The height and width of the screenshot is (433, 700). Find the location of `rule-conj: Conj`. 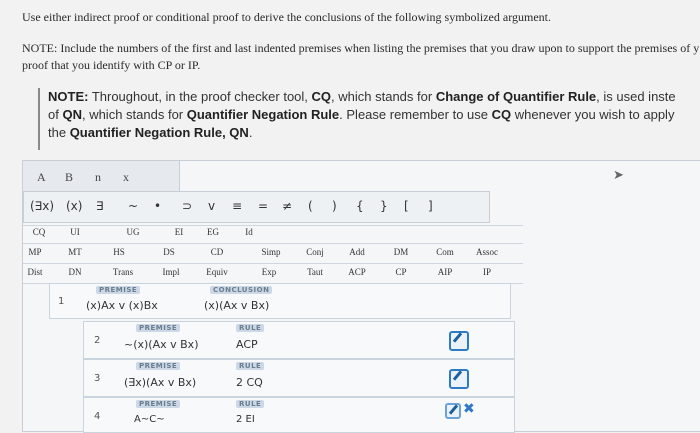

rule-conj: Conj is located at coordinates (315, 252).